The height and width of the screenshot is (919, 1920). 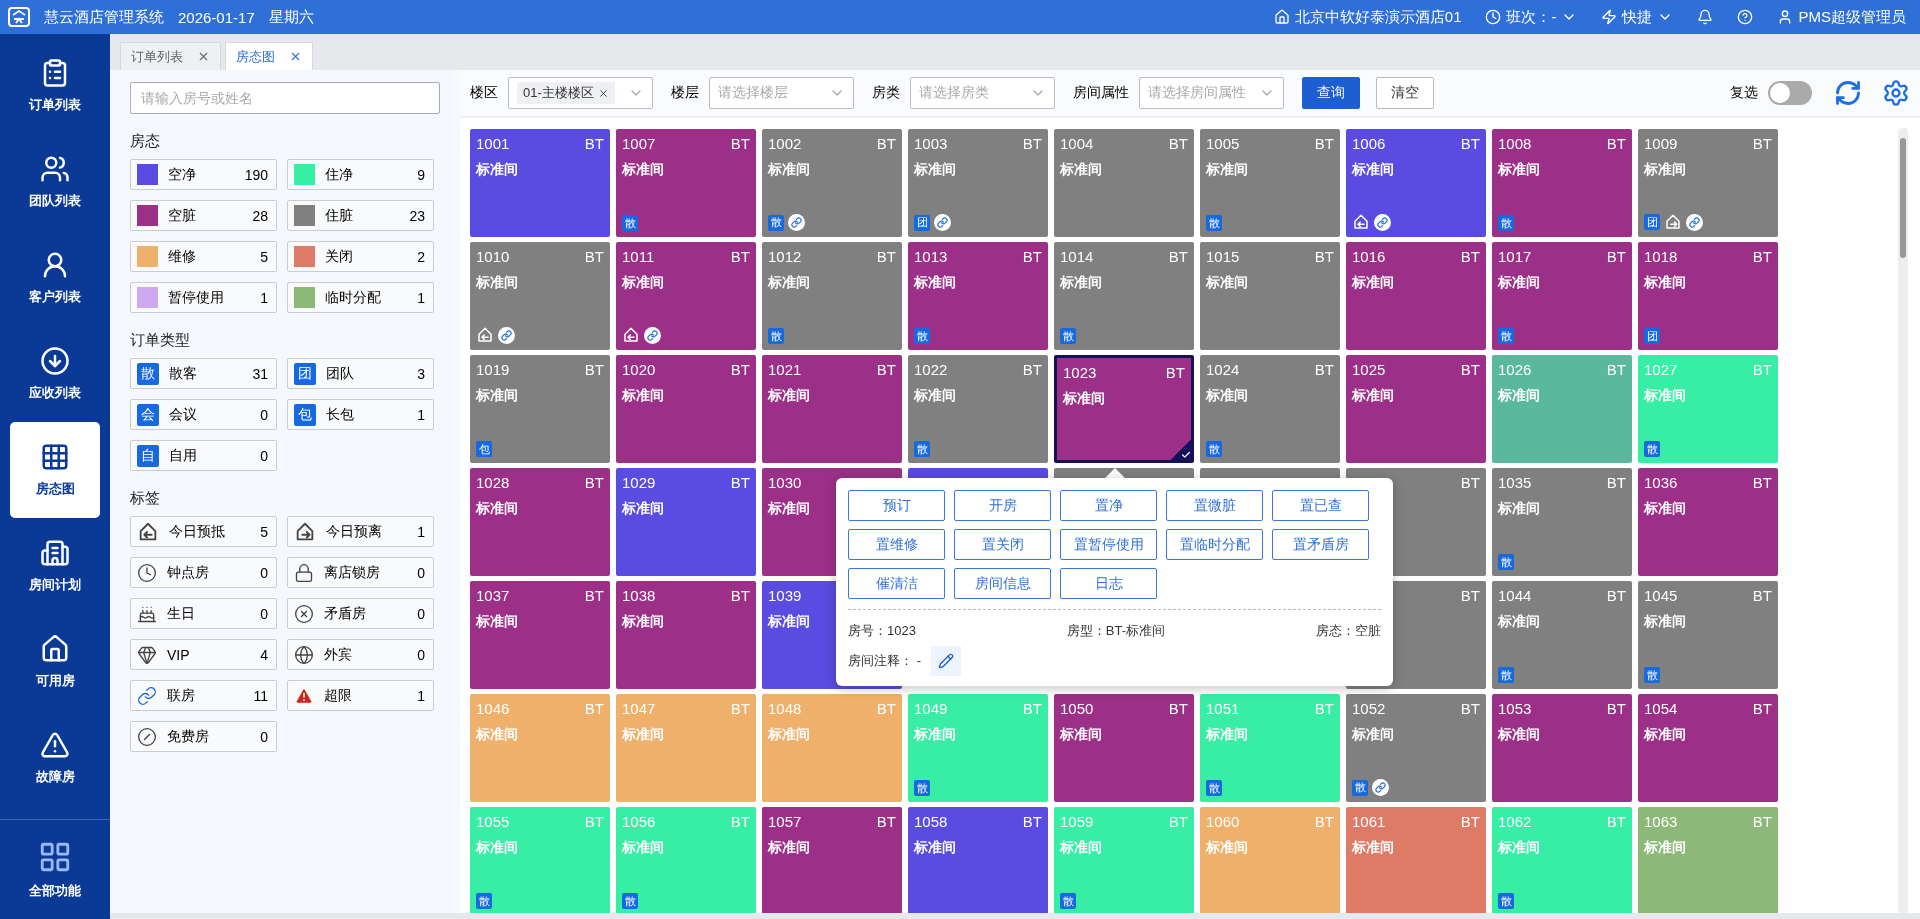 What do you see at coordinates (978, 409) in the screenshot?
I see `room-tile: 1022 BT 标准间 散` at bounding box center [978, 409].